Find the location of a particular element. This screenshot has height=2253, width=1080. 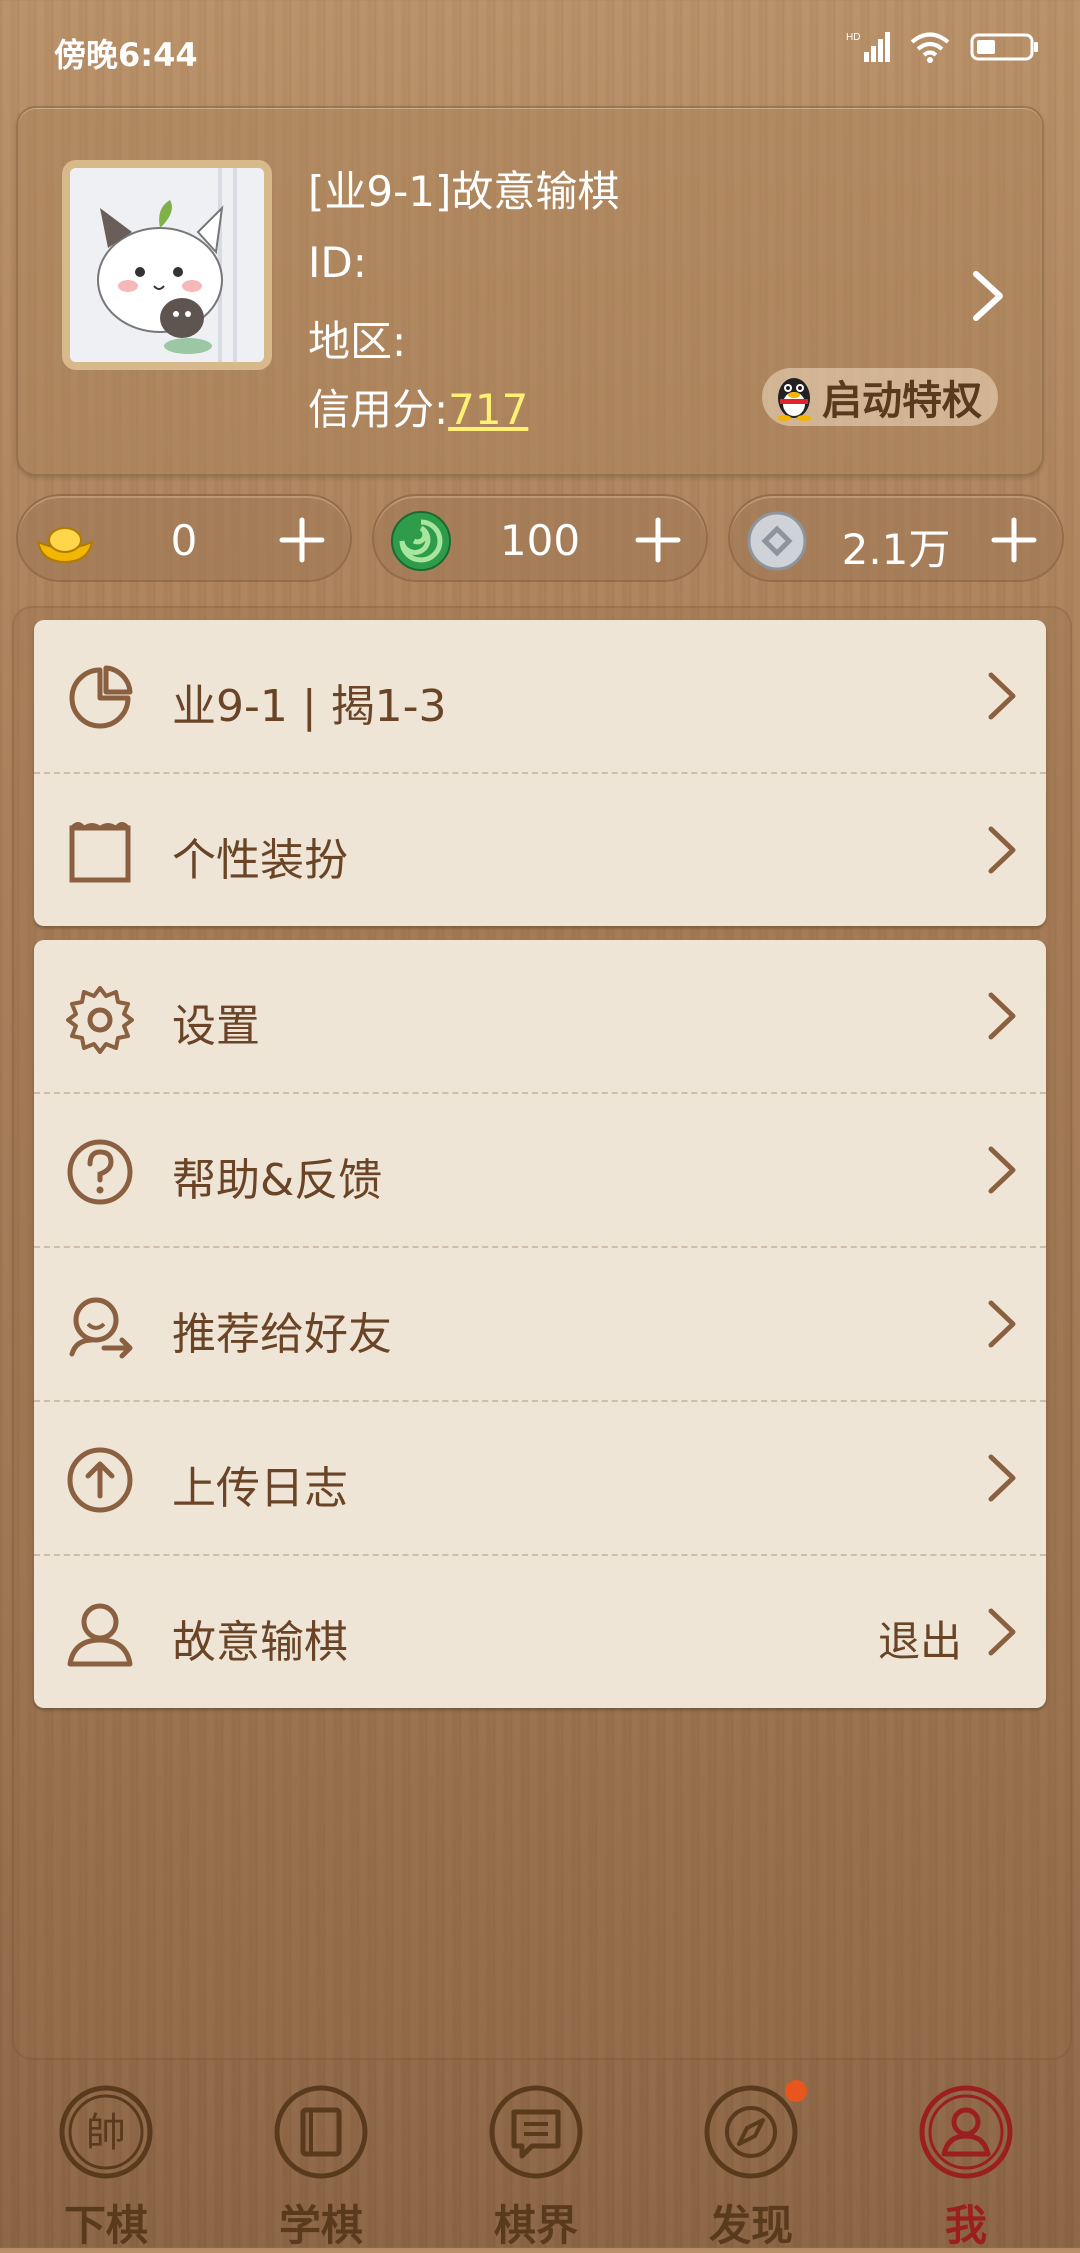

qq-penguin-icon is located at coordinates (794, 399).